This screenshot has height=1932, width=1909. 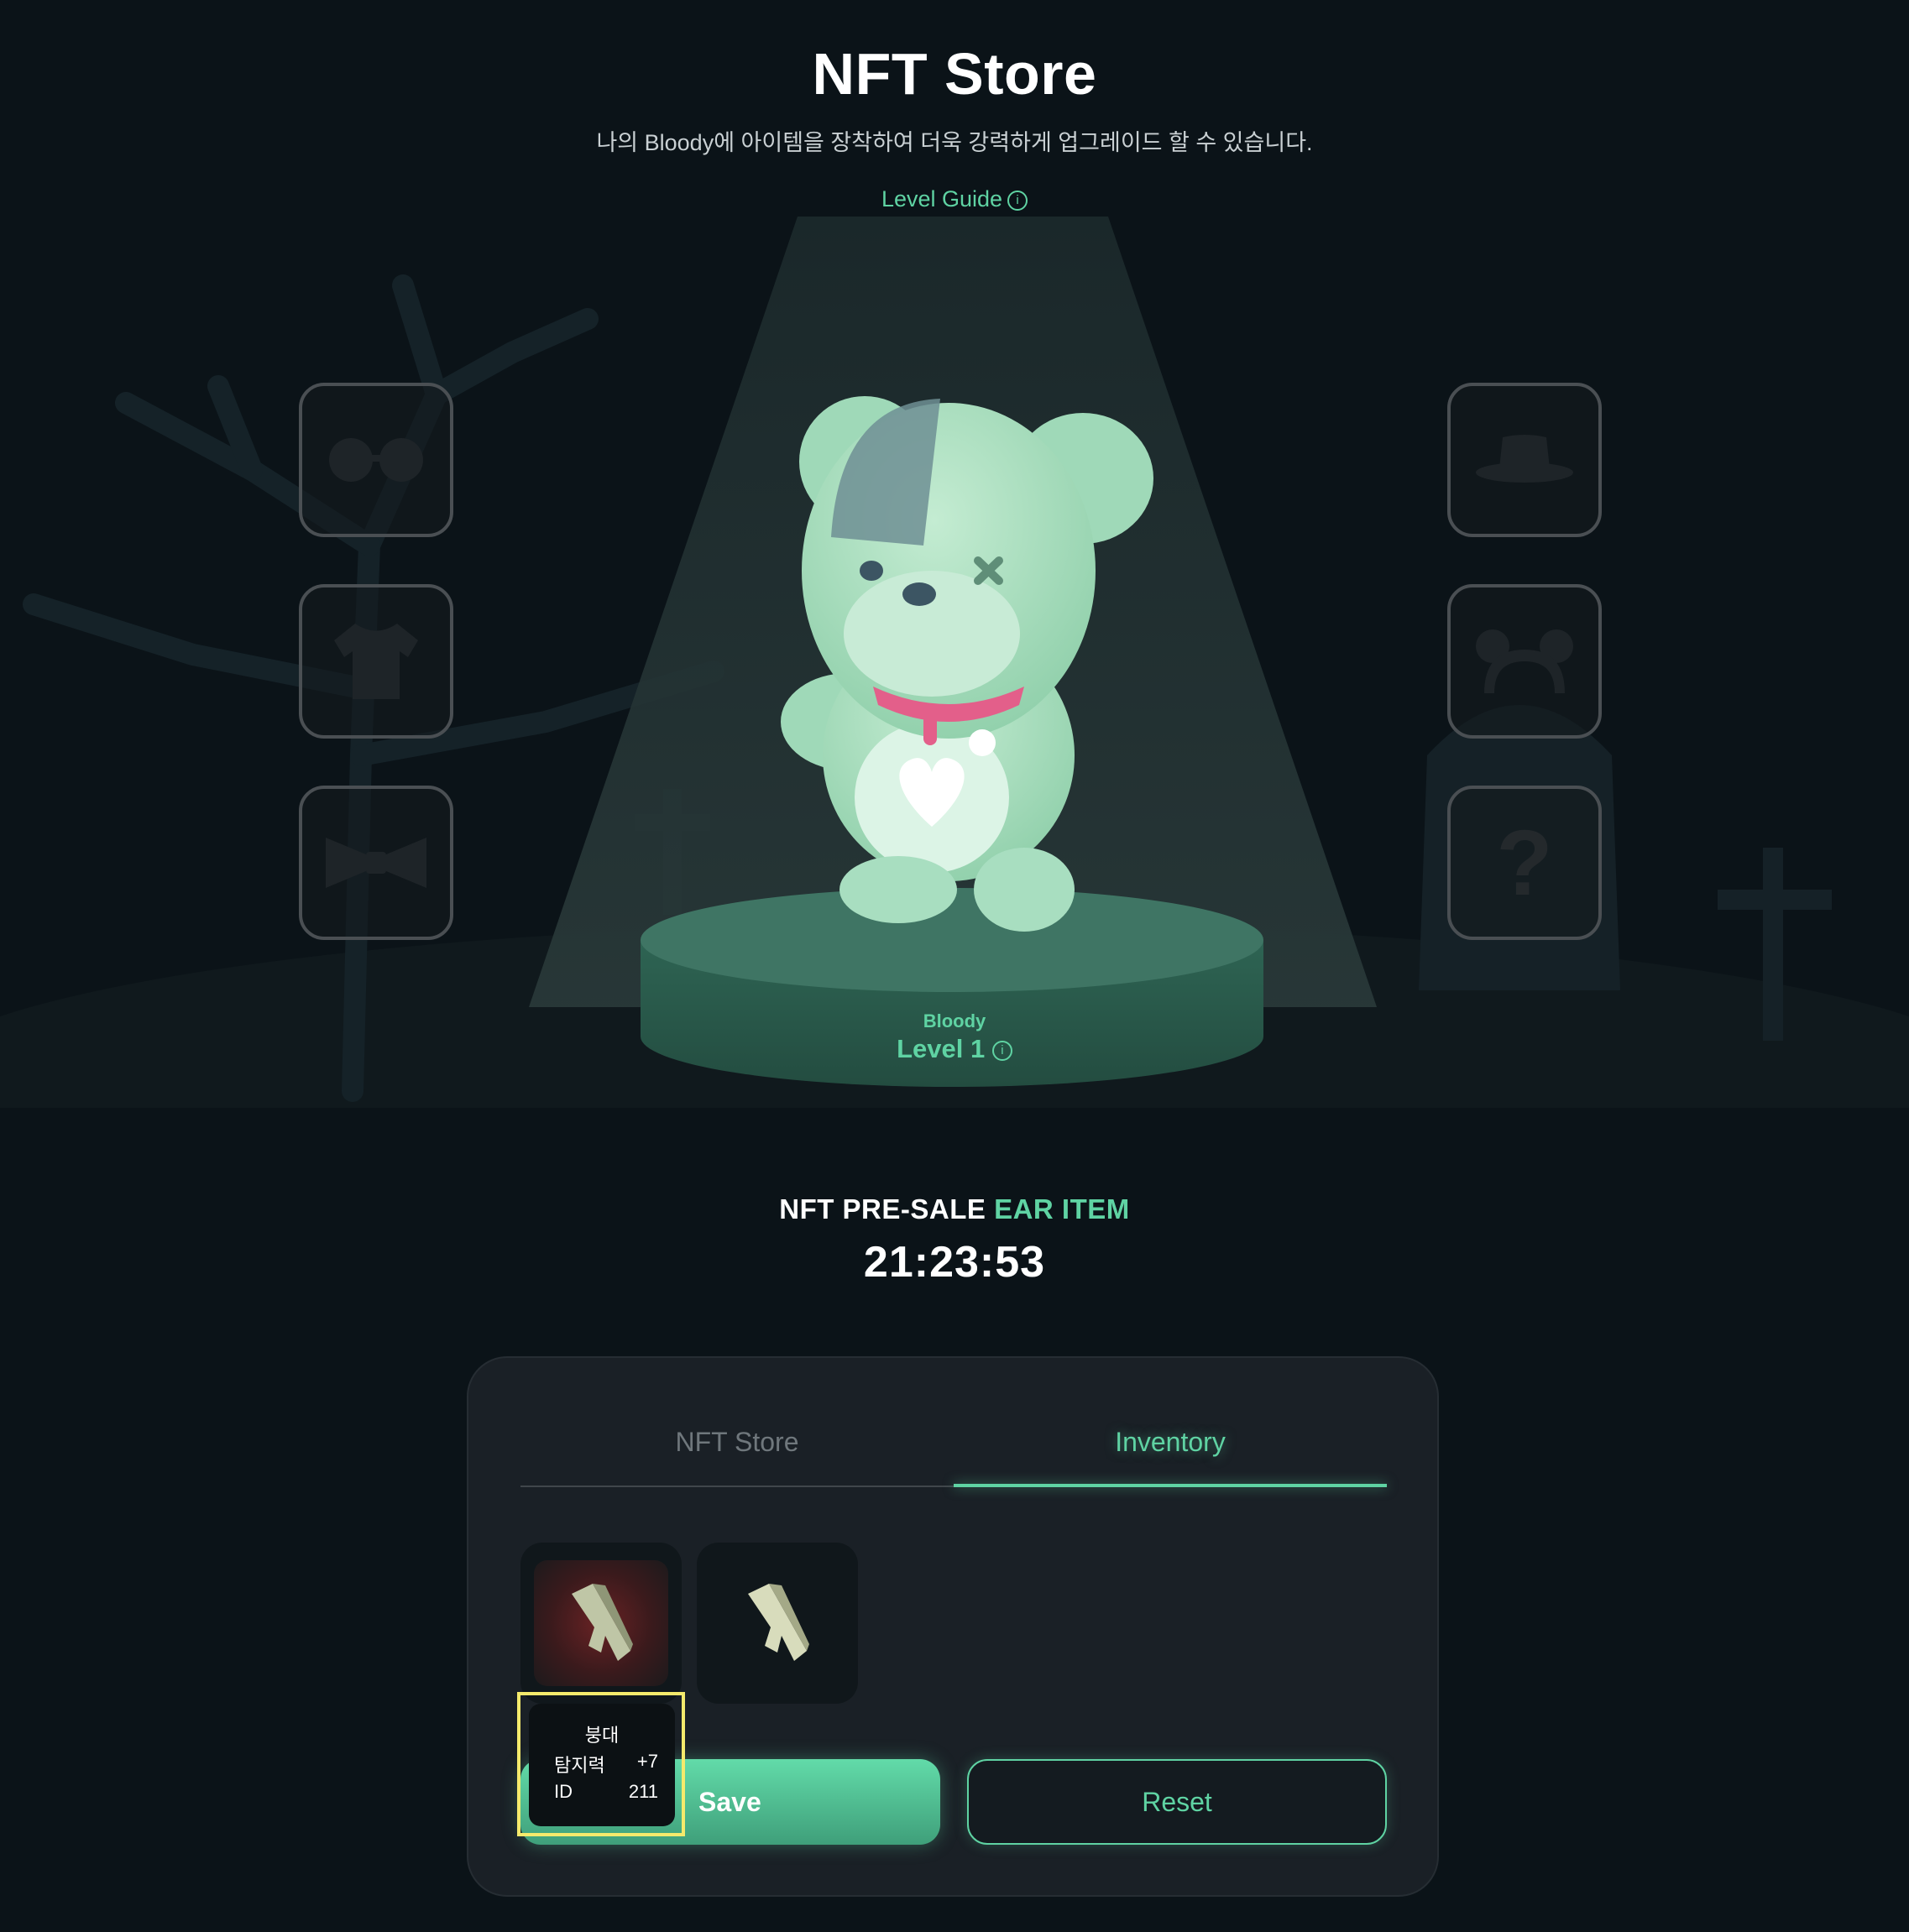 I want to click on bowtie-icon, so click(x=376, y=863).